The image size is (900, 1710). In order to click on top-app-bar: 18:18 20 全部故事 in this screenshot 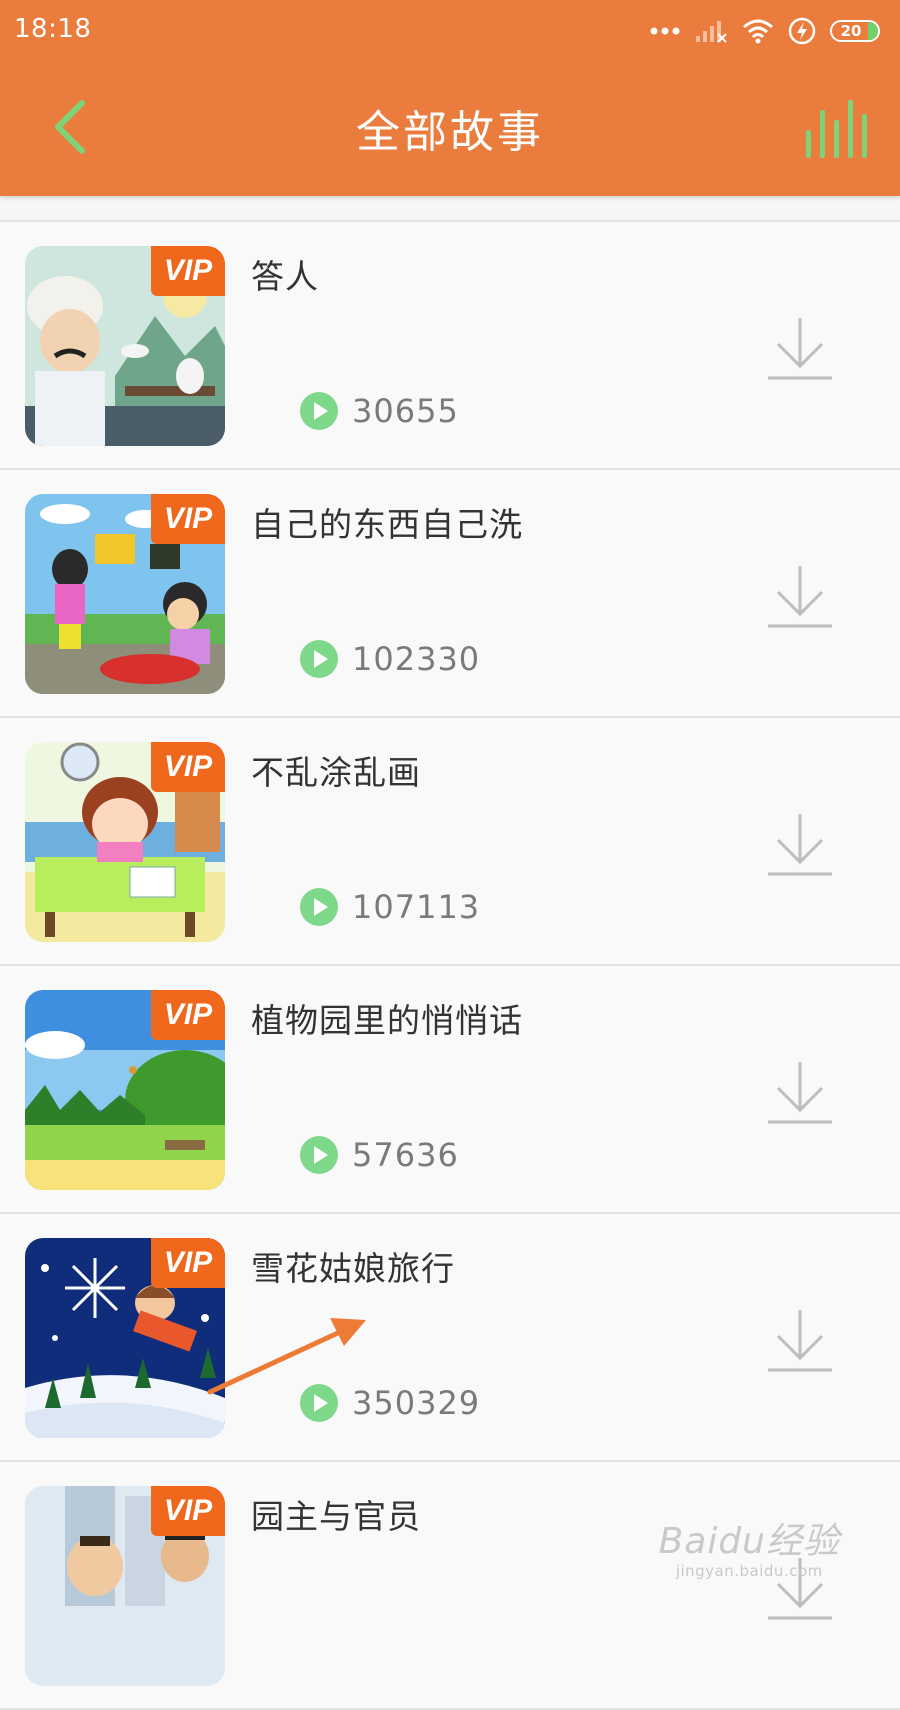, I will do `click(450, 98)`.